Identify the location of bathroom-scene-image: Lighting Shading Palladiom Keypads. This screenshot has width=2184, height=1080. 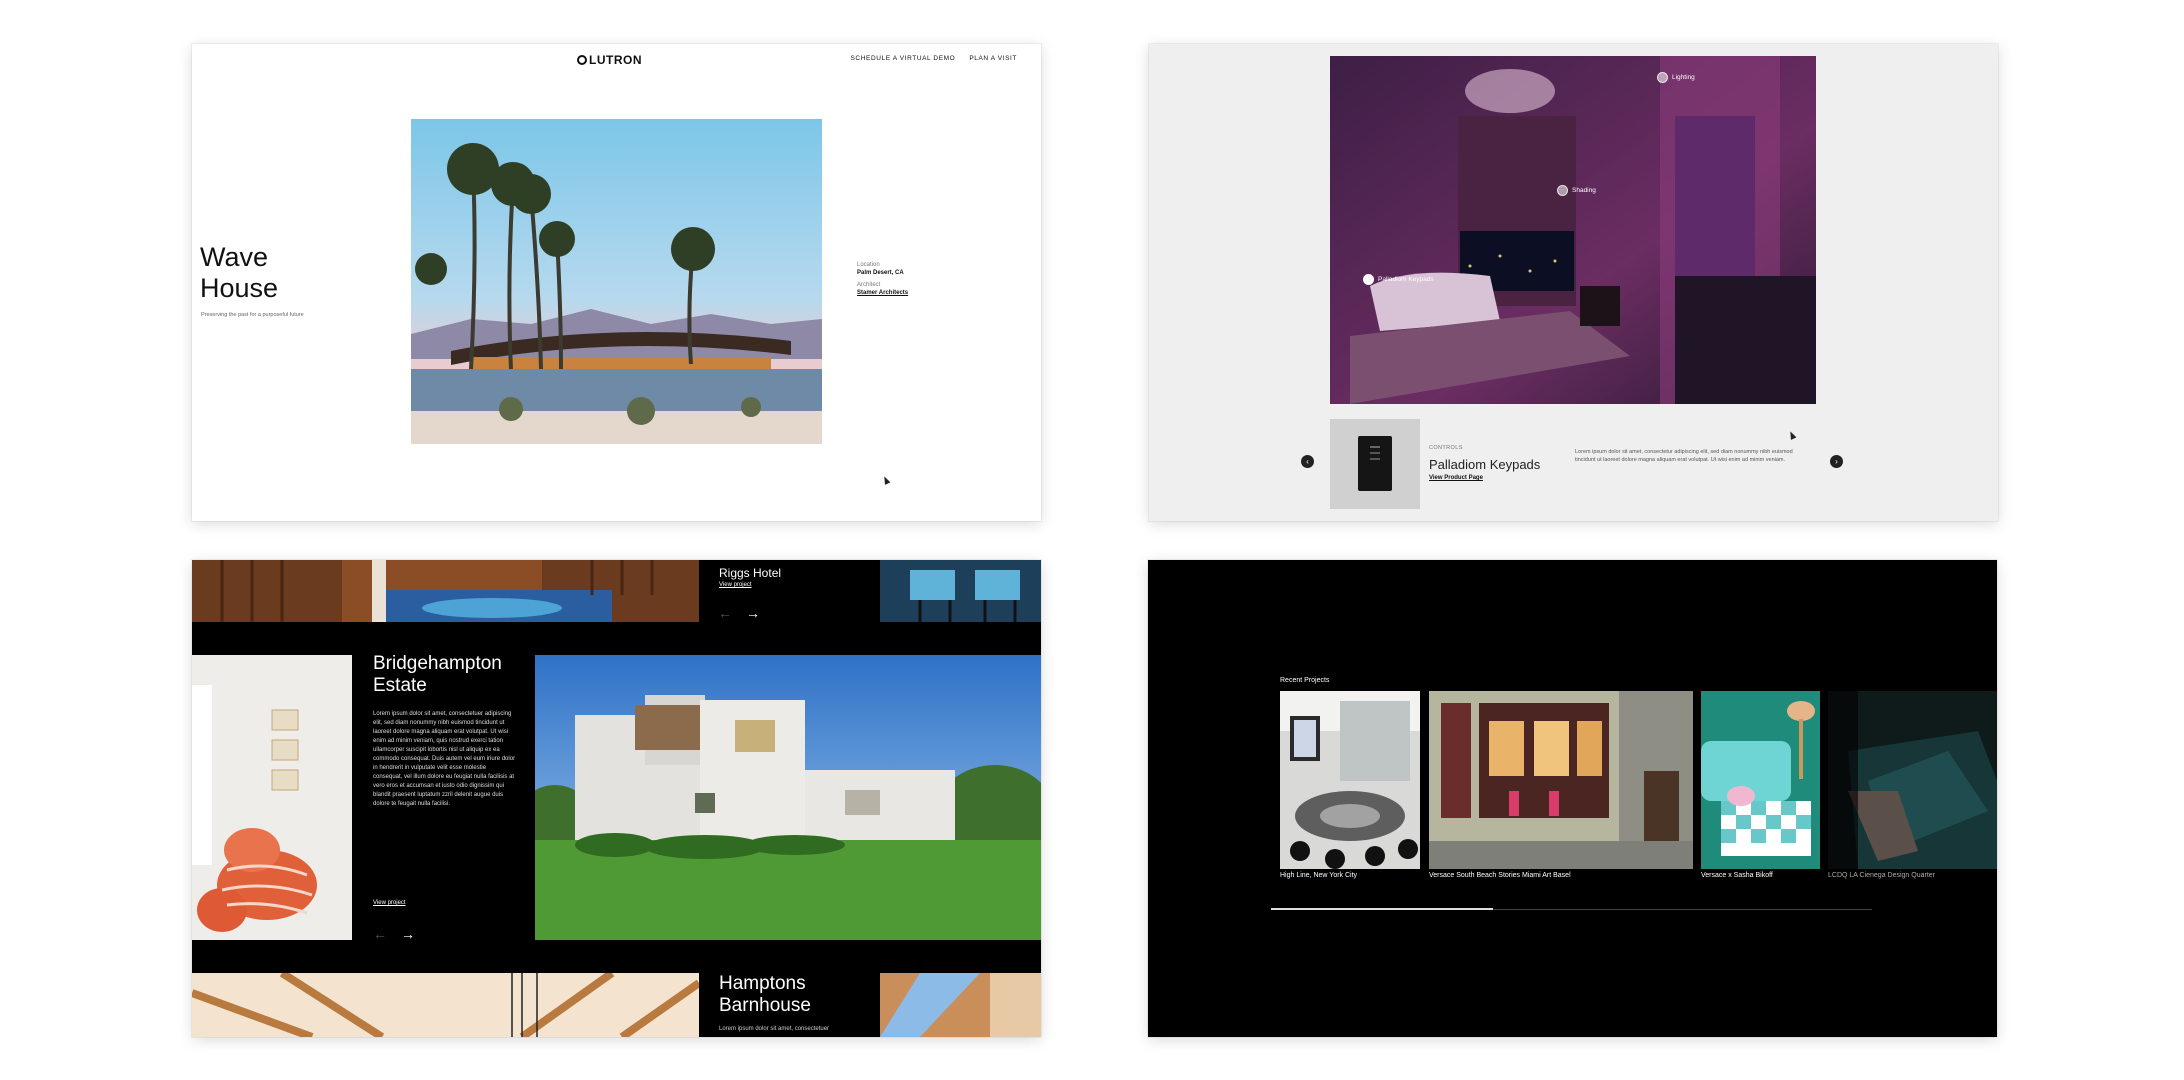
(1573, 230).